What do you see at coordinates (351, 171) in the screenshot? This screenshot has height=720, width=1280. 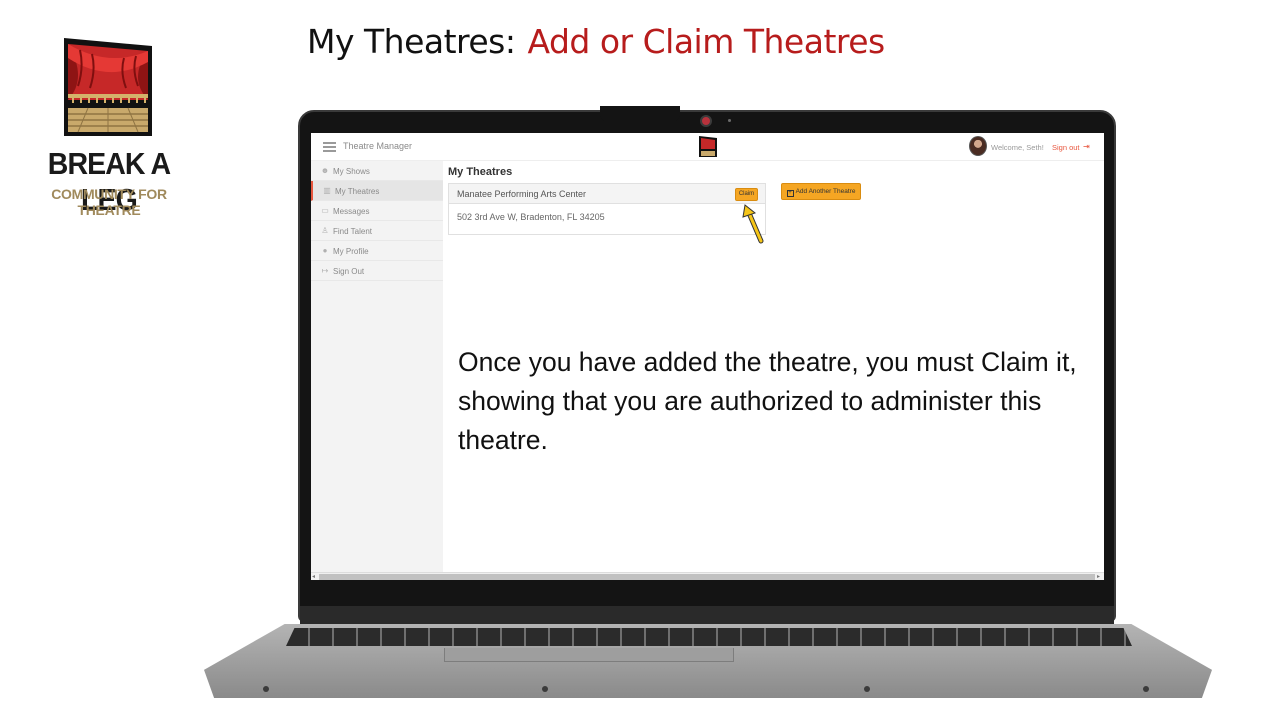 I see `sidebar-item-label: My Shows` at bounding box center [351, 171].